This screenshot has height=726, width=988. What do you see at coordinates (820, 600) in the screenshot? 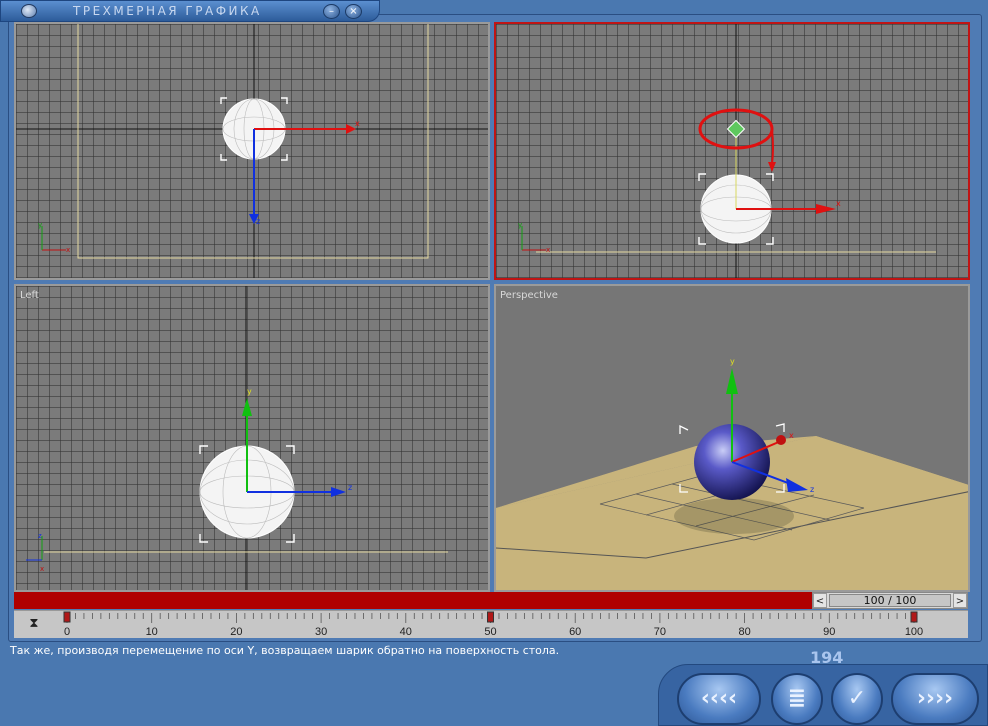
I see `prev-frame-button: <` at bounding box center [820, 600].